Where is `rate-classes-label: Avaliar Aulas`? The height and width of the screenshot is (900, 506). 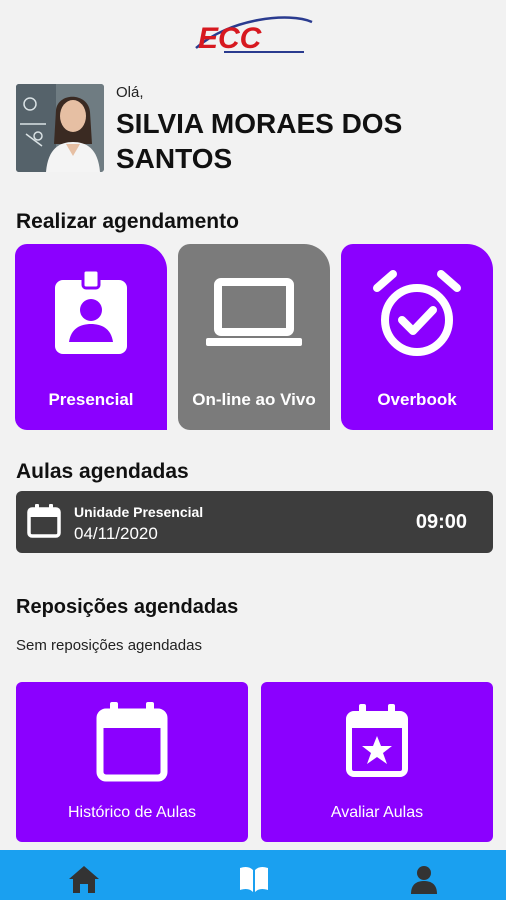
rate-classes-label: Avaliar Aulas is located at coordinates (377, 812).